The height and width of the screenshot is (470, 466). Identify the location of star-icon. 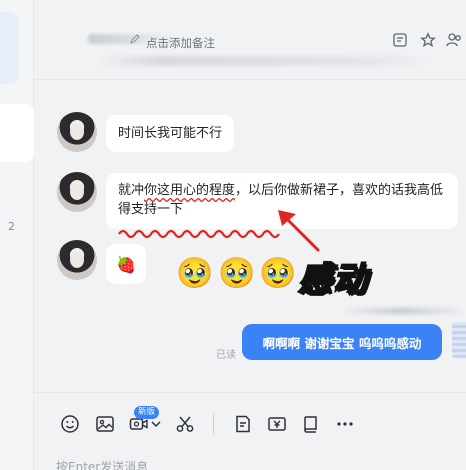
(428, 40).